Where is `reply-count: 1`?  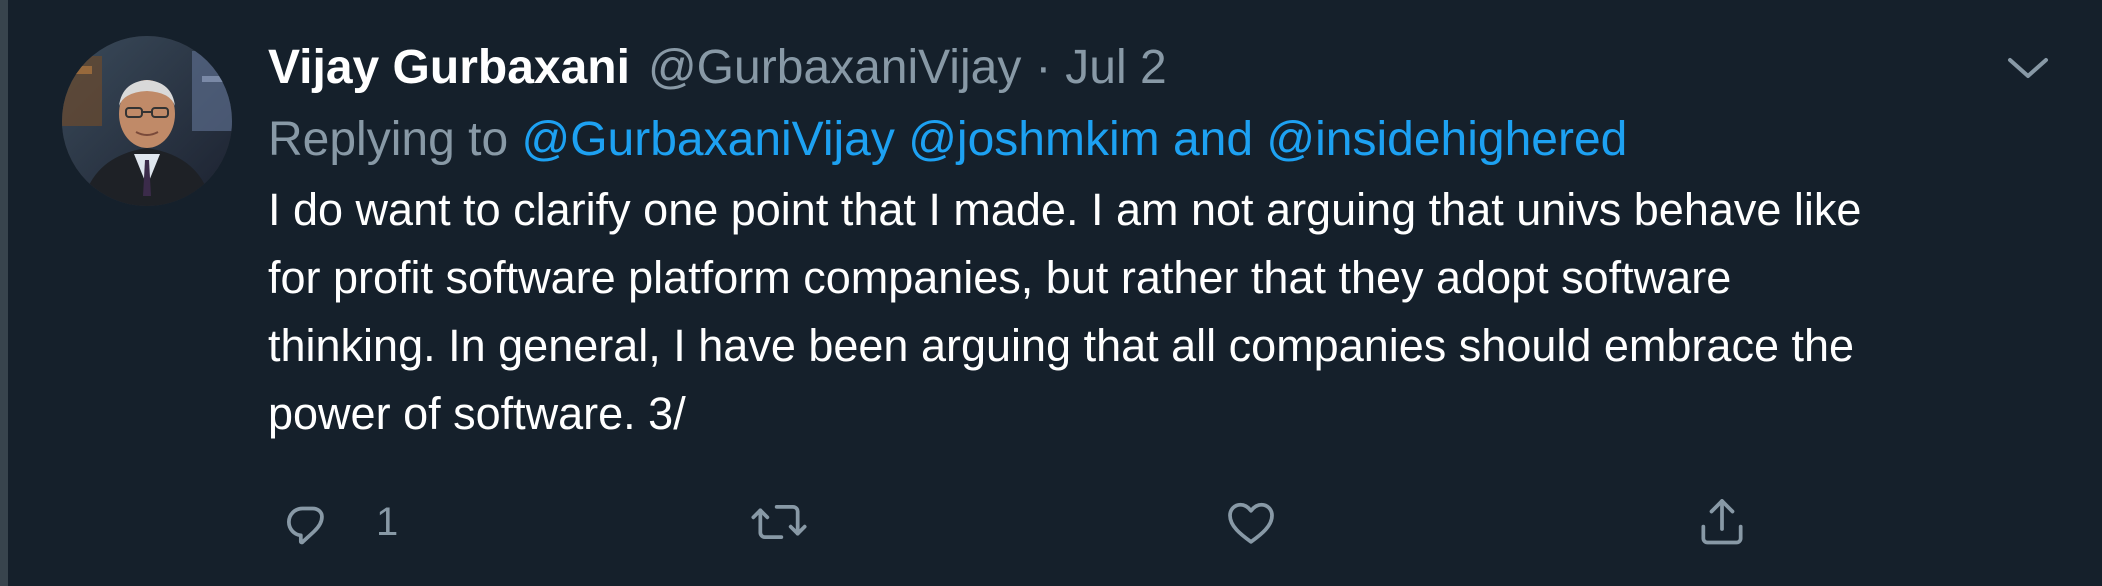
reply-count: 1 is located at coordinates (387, 521).